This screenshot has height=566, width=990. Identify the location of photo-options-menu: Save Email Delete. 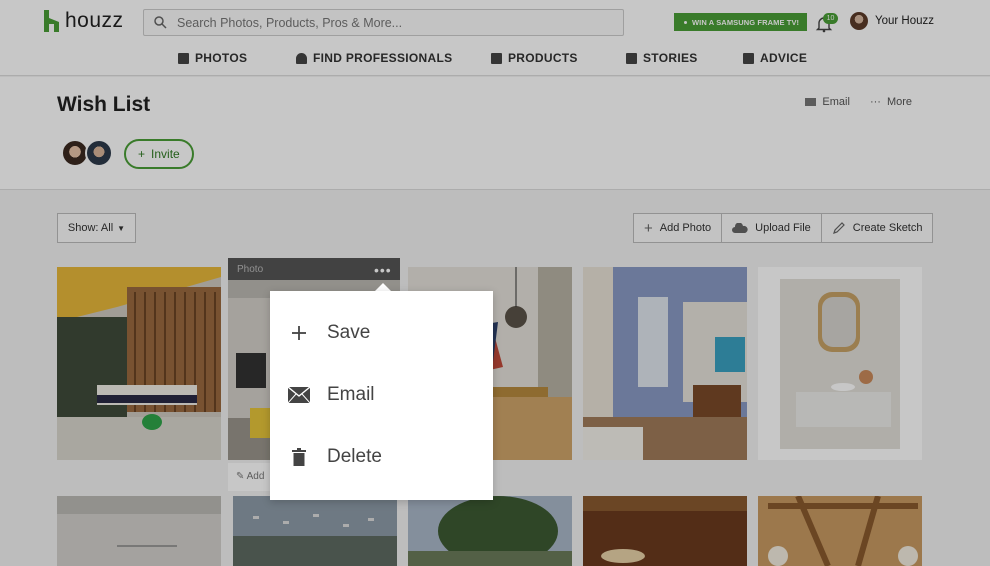
(381, 395).